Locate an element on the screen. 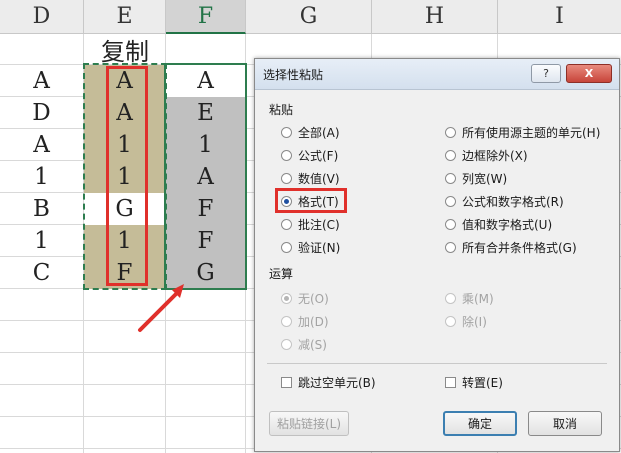 This screenshot has width=621, height=453. paste-option-values-number-formats: 值和数字格式(U) is located at coordinates (498, 224).